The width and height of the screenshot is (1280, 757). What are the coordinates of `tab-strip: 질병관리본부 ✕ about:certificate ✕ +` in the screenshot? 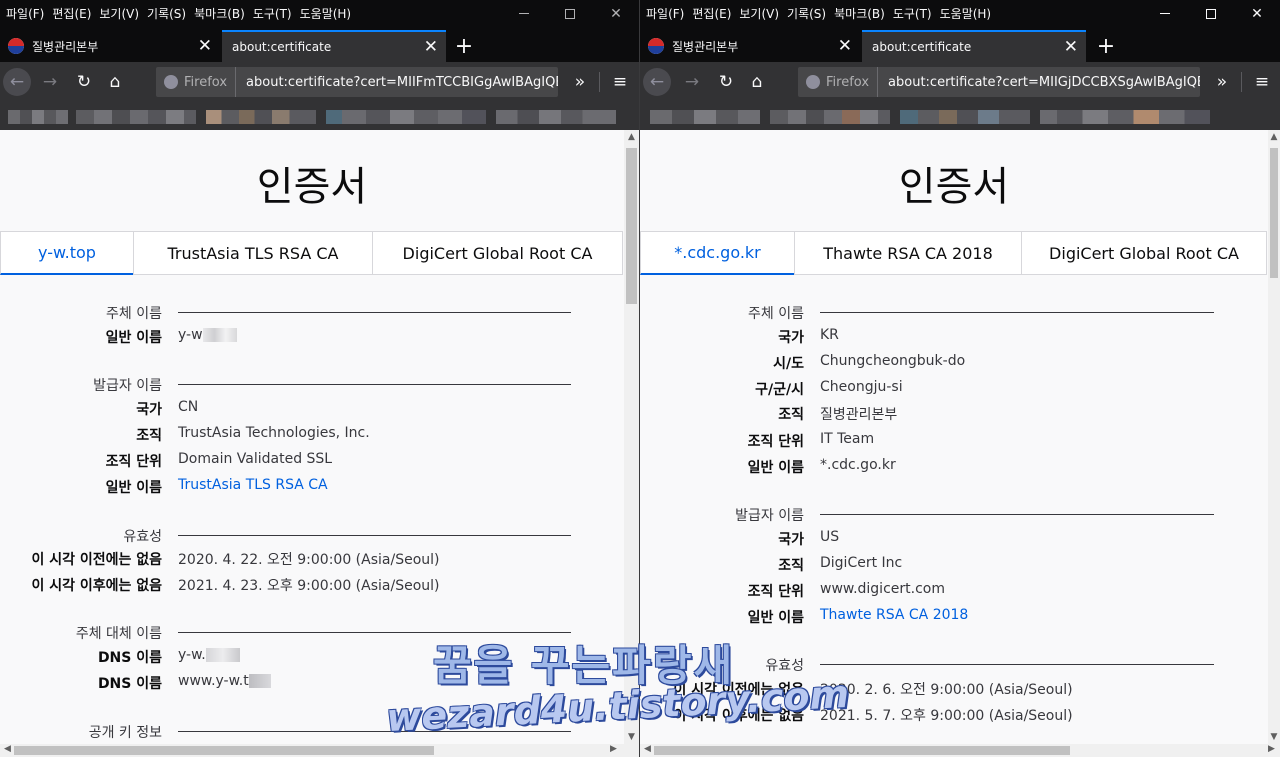 It's located at (319, 46).